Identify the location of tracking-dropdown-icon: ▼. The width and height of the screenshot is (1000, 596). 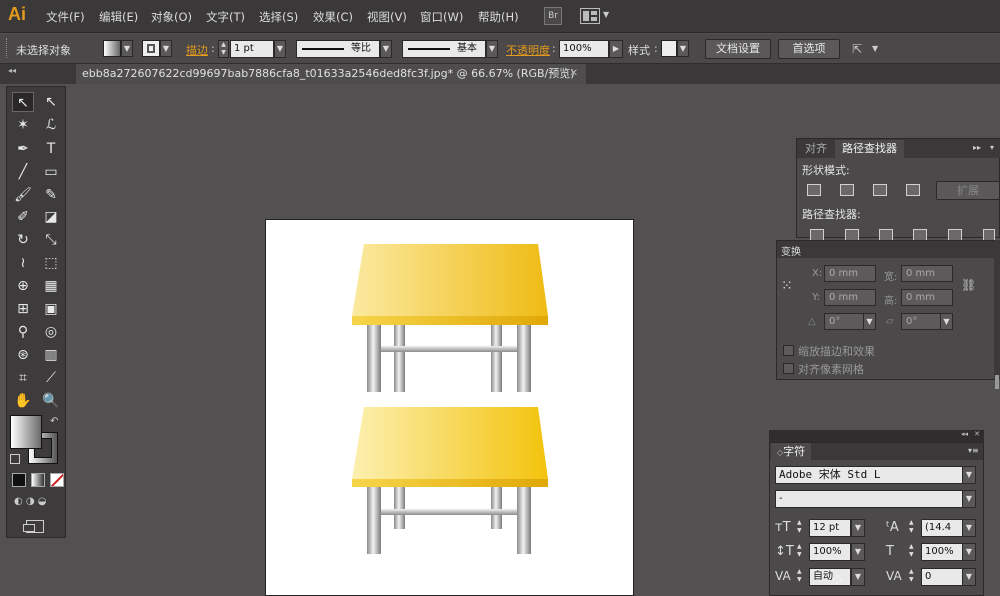
(969, 577).